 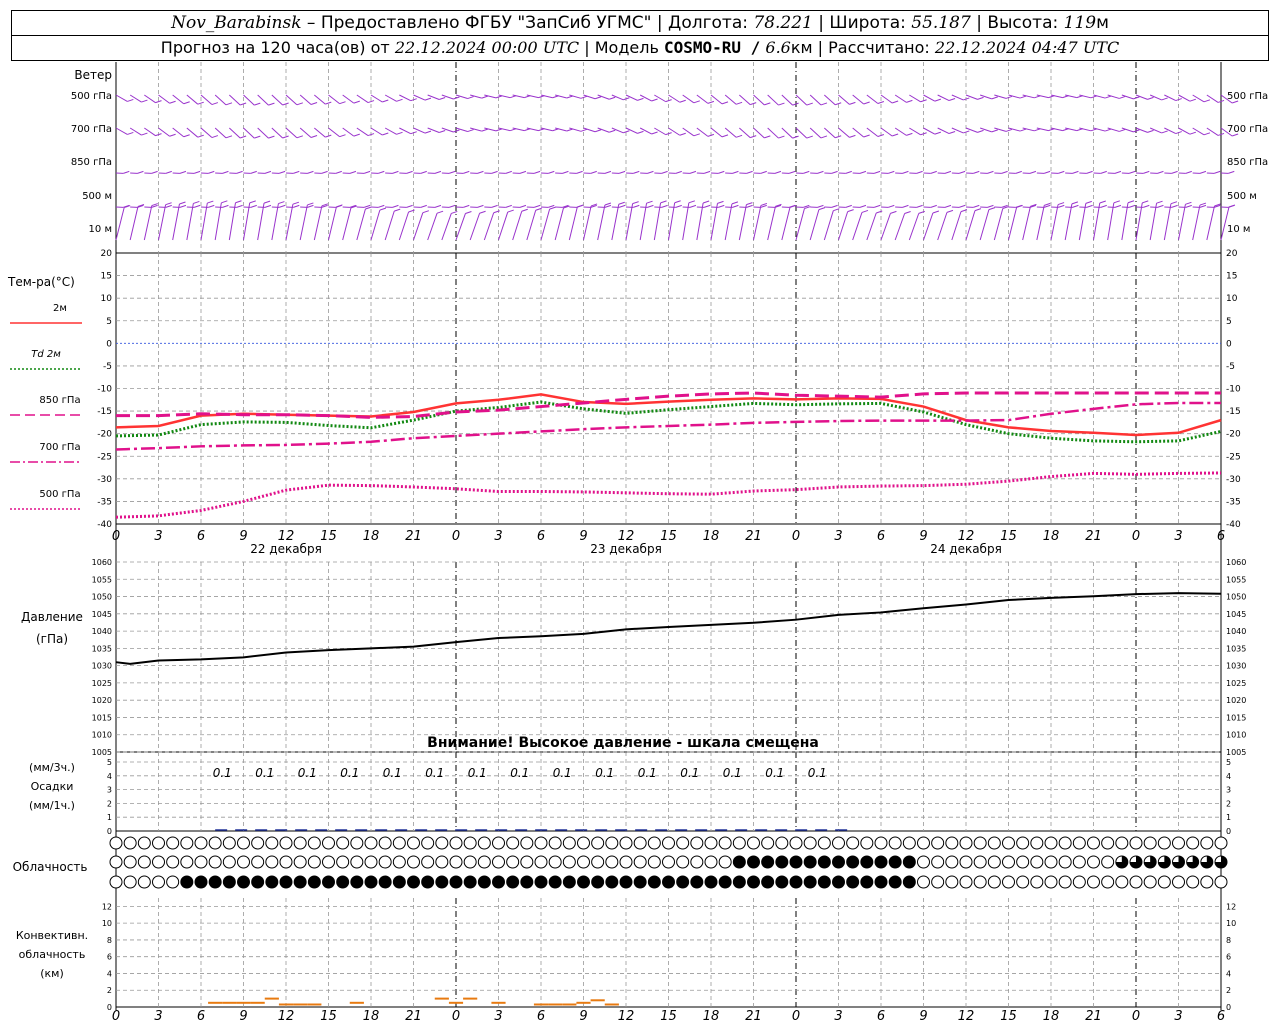 I want to click on temp-tick-right: -40, so click(x=1233, y=525).